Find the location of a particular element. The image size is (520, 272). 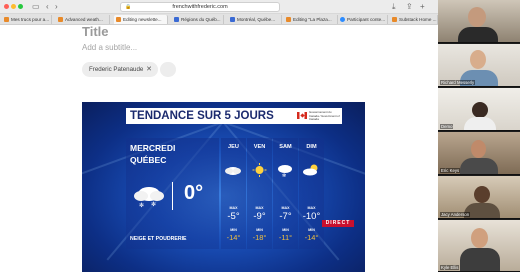

forecast-title: TENDANCE SUR 5 JOURS is located at coordinates (202, 116).